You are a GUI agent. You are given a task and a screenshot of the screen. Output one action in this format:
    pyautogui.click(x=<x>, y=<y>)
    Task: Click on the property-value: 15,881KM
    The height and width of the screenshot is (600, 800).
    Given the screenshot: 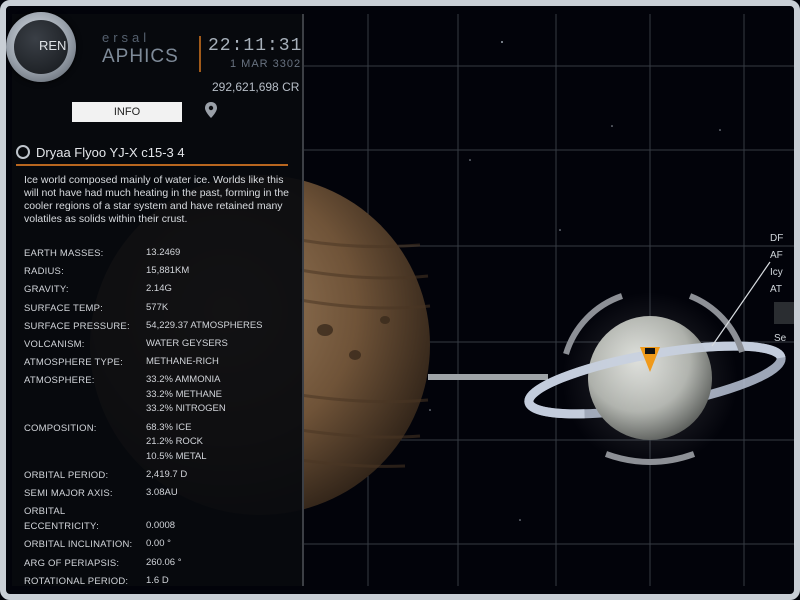 What is the action you would take?
    pyautogui.click(x=167, y=271)
    